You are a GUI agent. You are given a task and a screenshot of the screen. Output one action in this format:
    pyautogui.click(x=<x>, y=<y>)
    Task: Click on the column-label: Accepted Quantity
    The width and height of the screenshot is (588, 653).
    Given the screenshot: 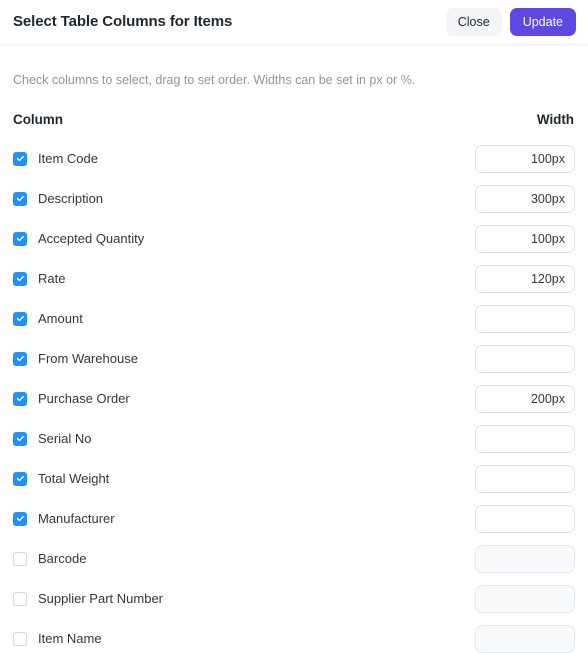 What is the action you would take?
    pyautogui.click(x=91, y=238)
    